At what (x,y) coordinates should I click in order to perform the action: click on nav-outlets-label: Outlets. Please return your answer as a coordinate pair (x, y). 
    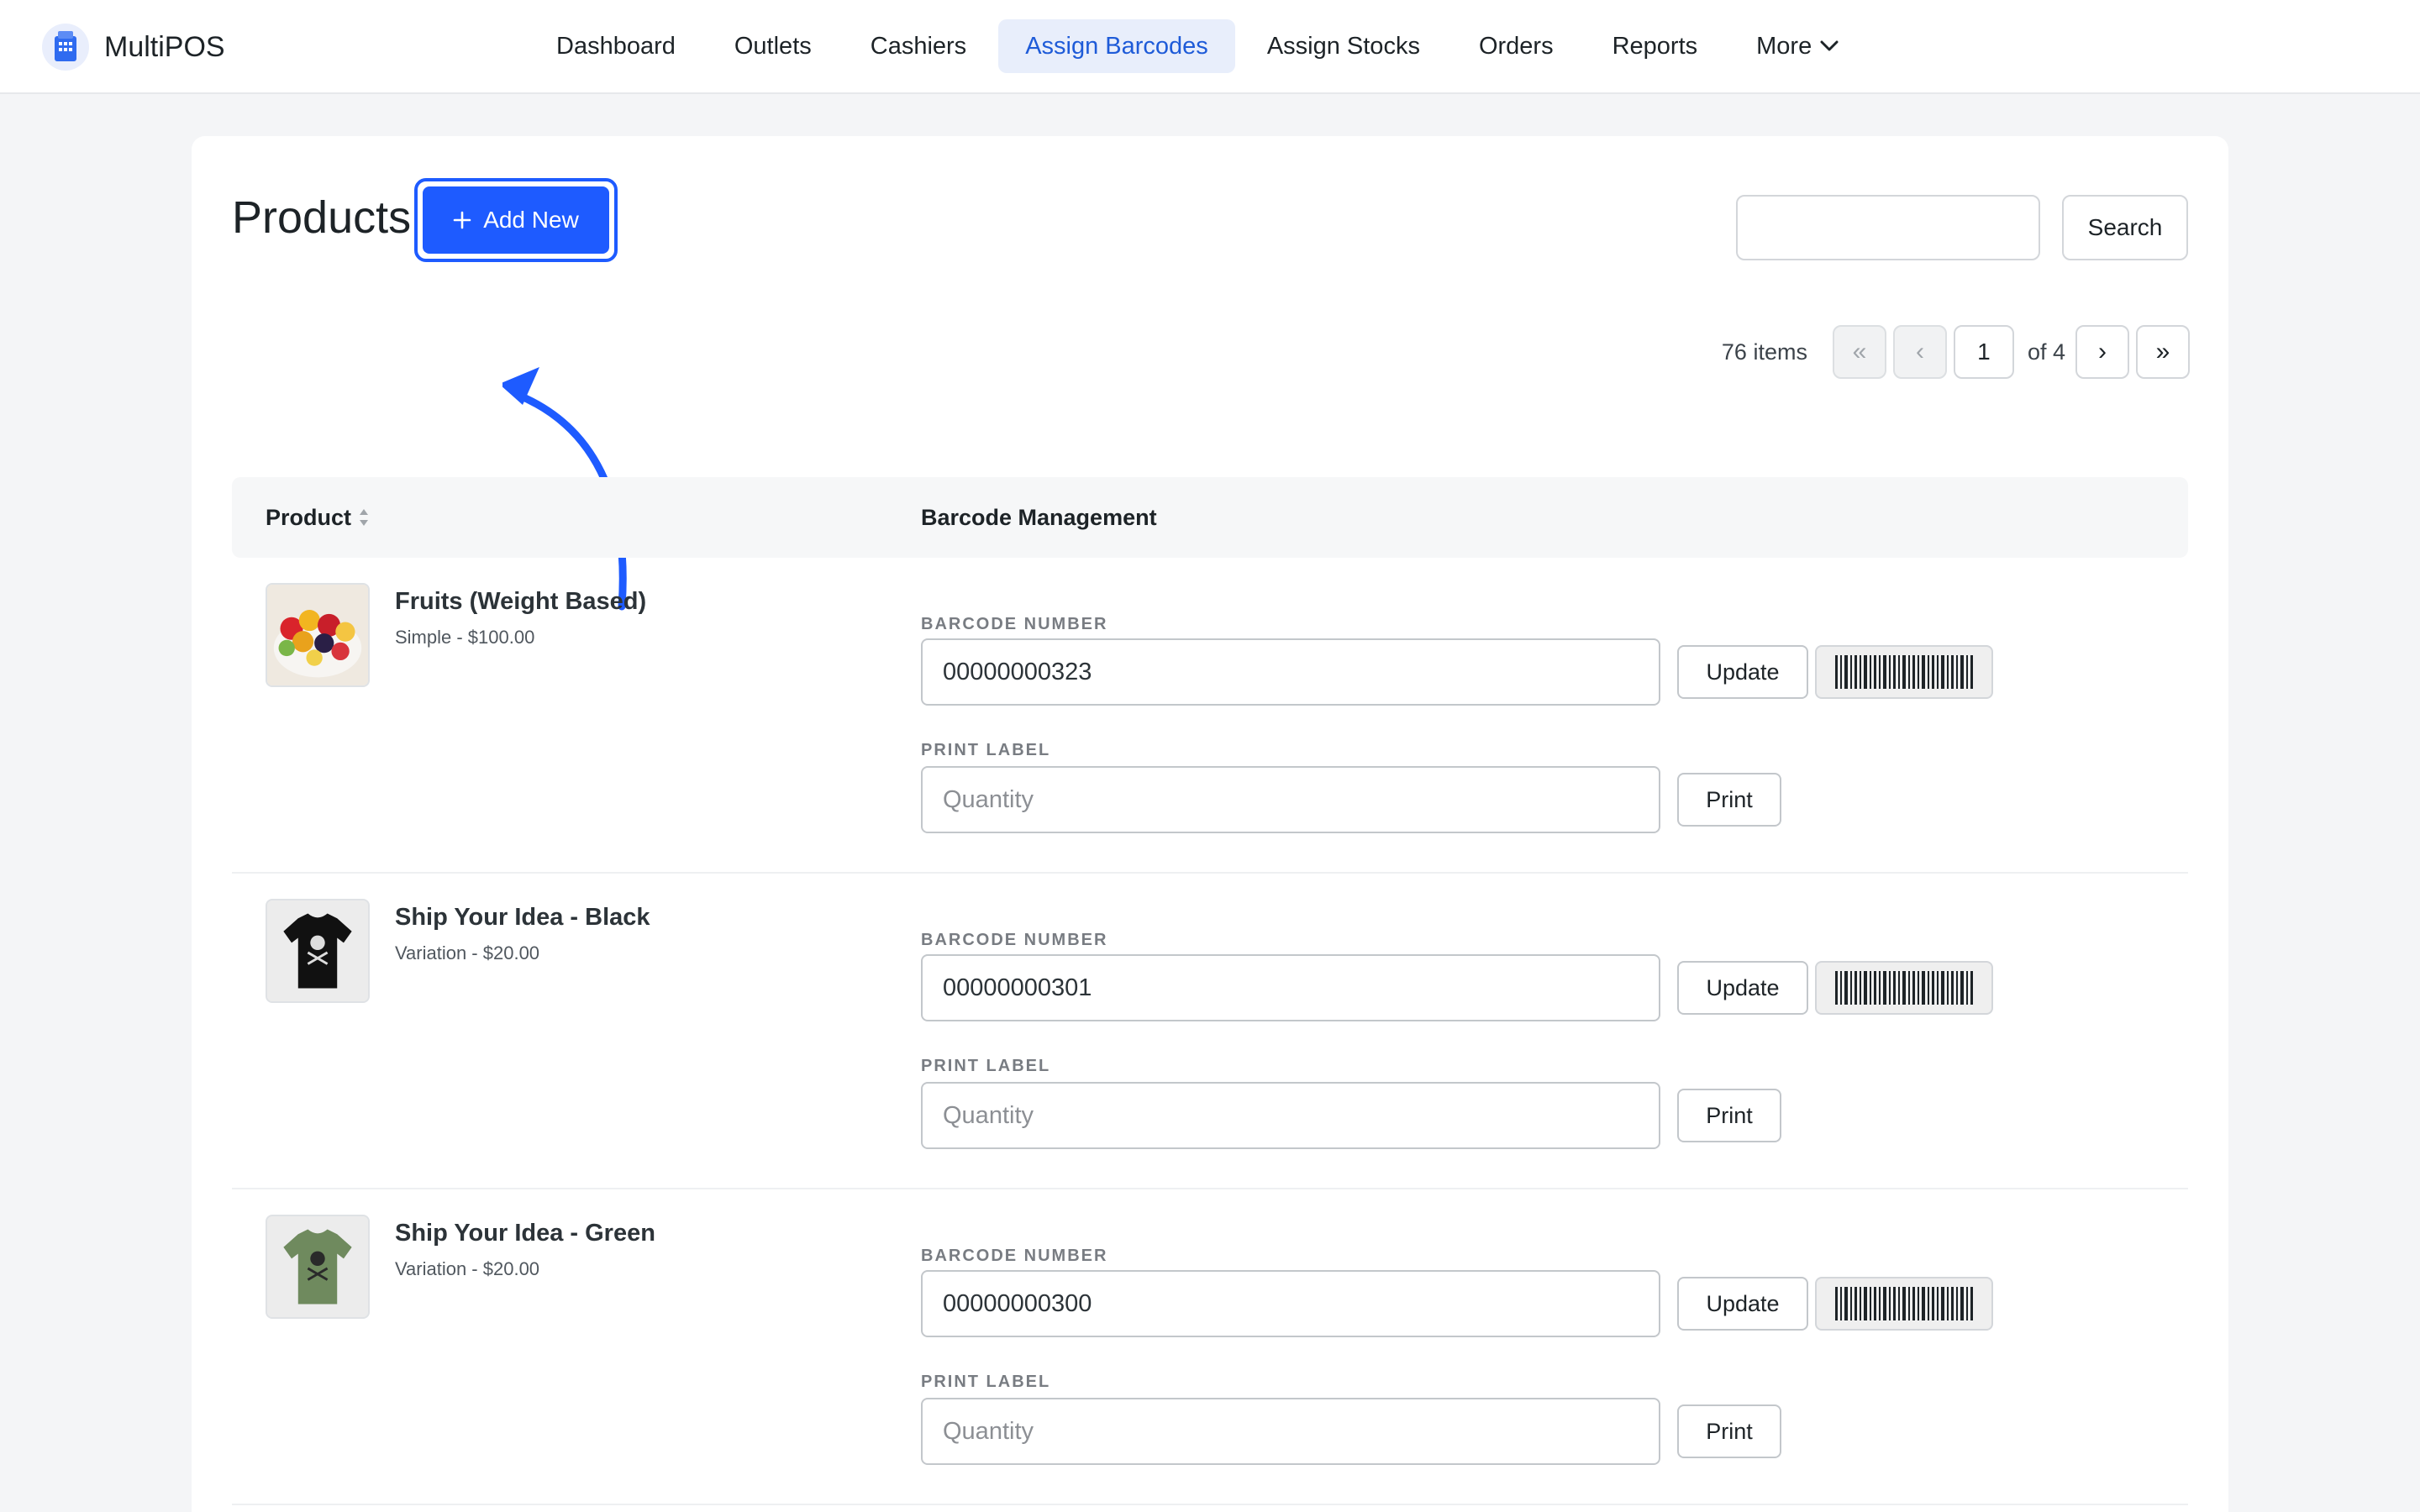
    Looking at the image, I should click on (773, 46).